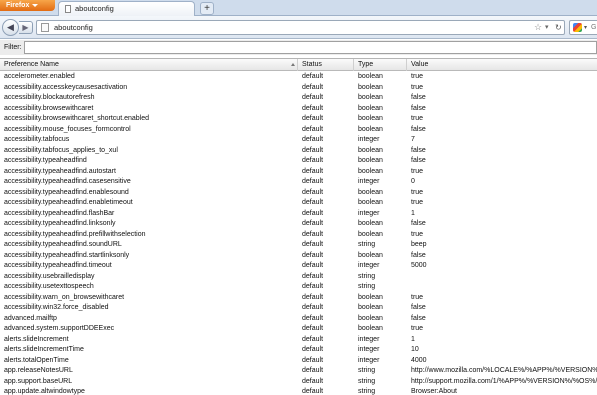  What do you see at coordinates (413, 139) in the screenshot?
I see `value-cell: 7` at bounding box center [413, 139].